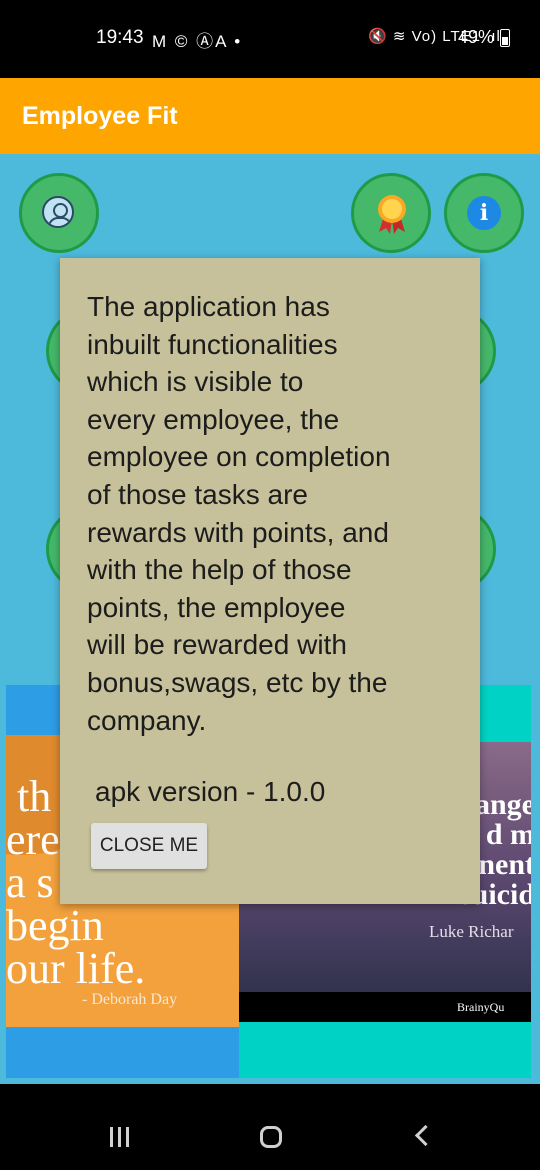  What do you see at coordinates (425, 1135) in the screenshot?
I see `back-icon` at bounding box center [425, 1135].